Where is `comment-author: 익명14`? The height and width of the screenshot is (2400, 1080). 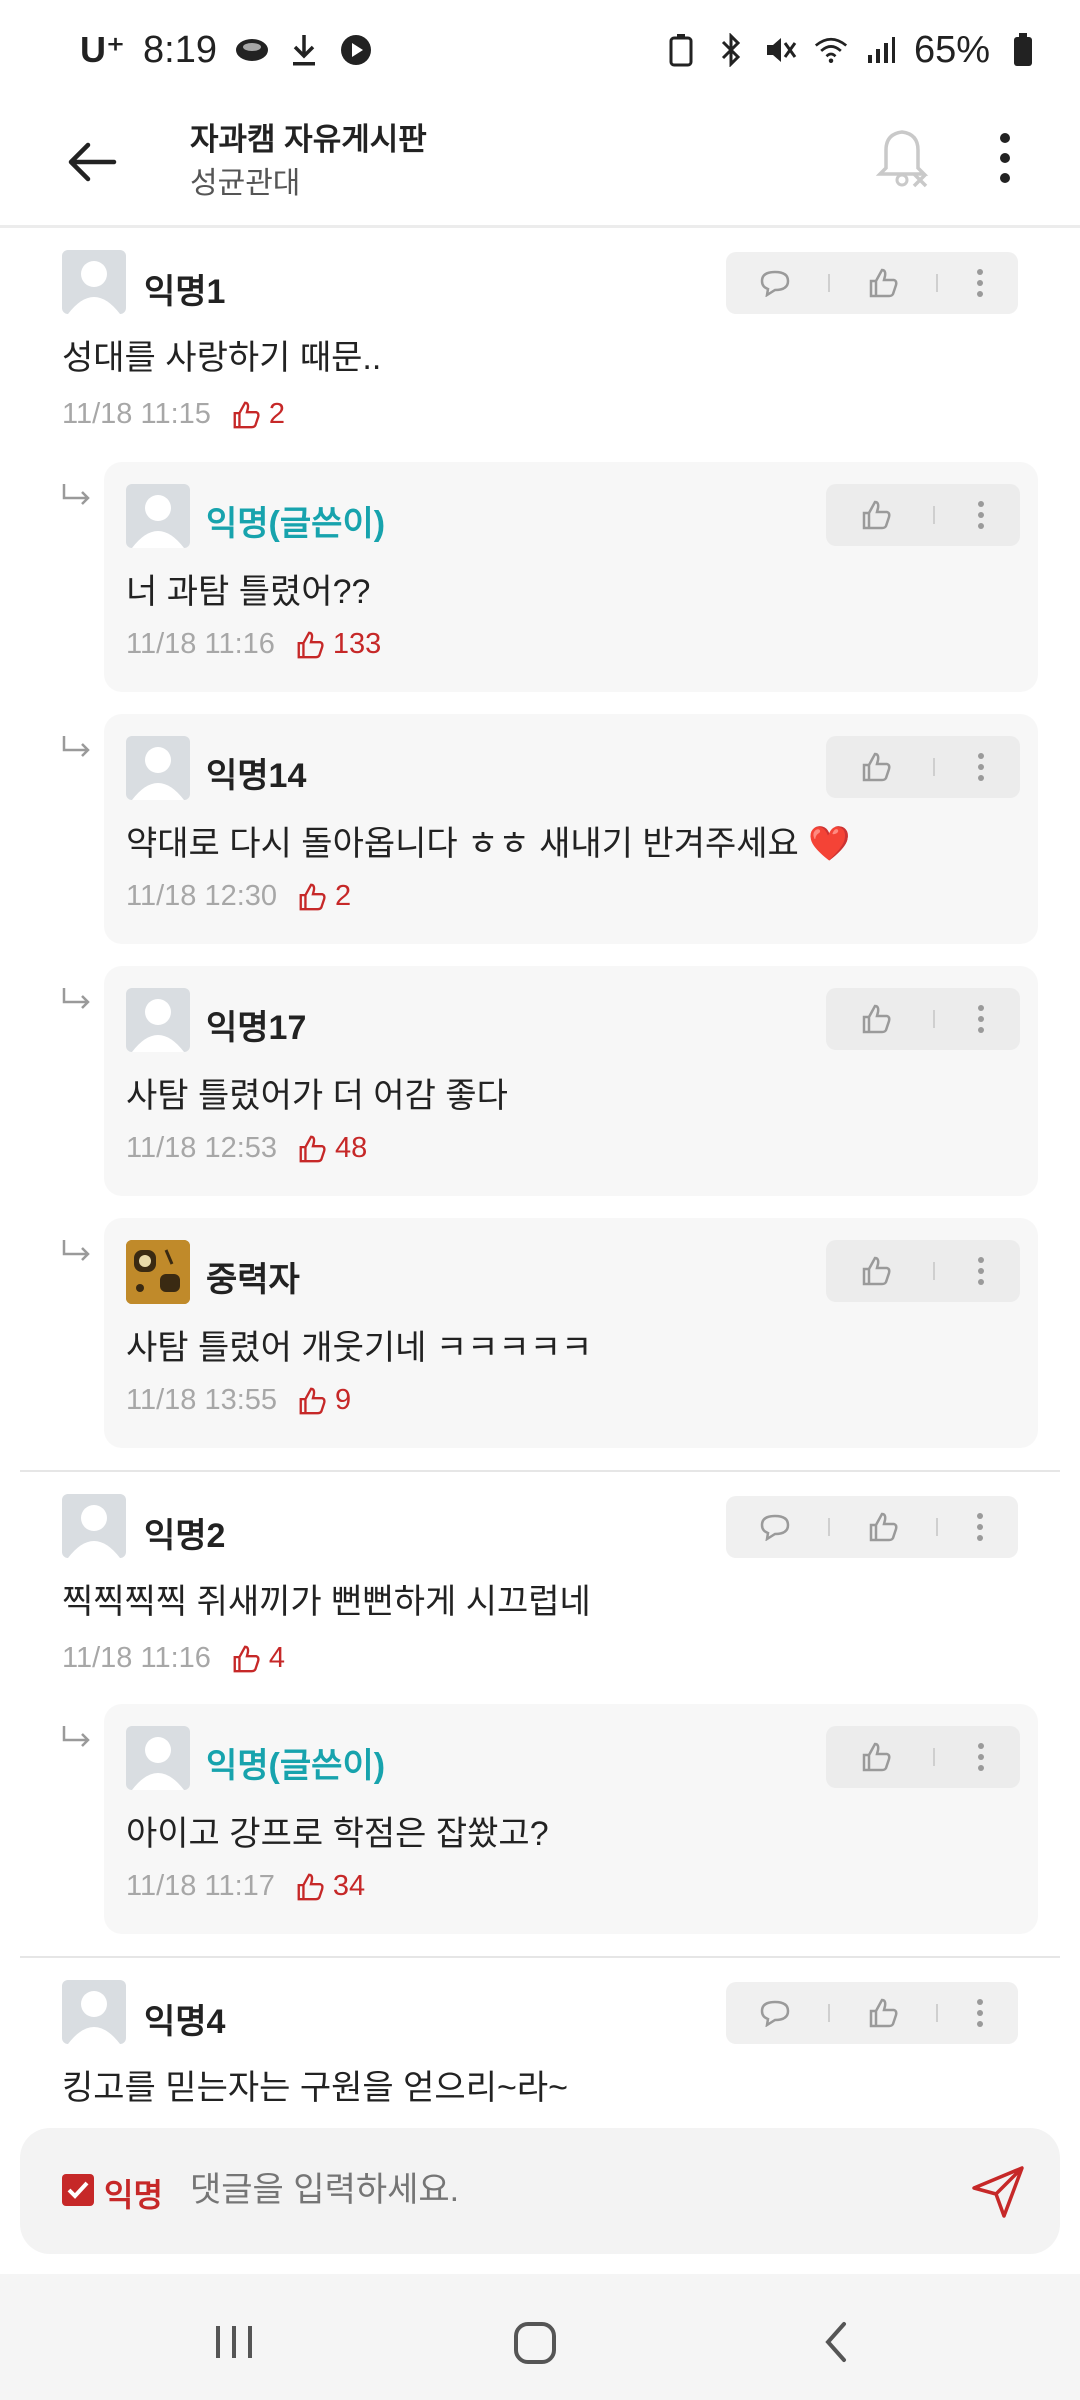 comment-author: 익명14 is located at coordinates (256, 776).